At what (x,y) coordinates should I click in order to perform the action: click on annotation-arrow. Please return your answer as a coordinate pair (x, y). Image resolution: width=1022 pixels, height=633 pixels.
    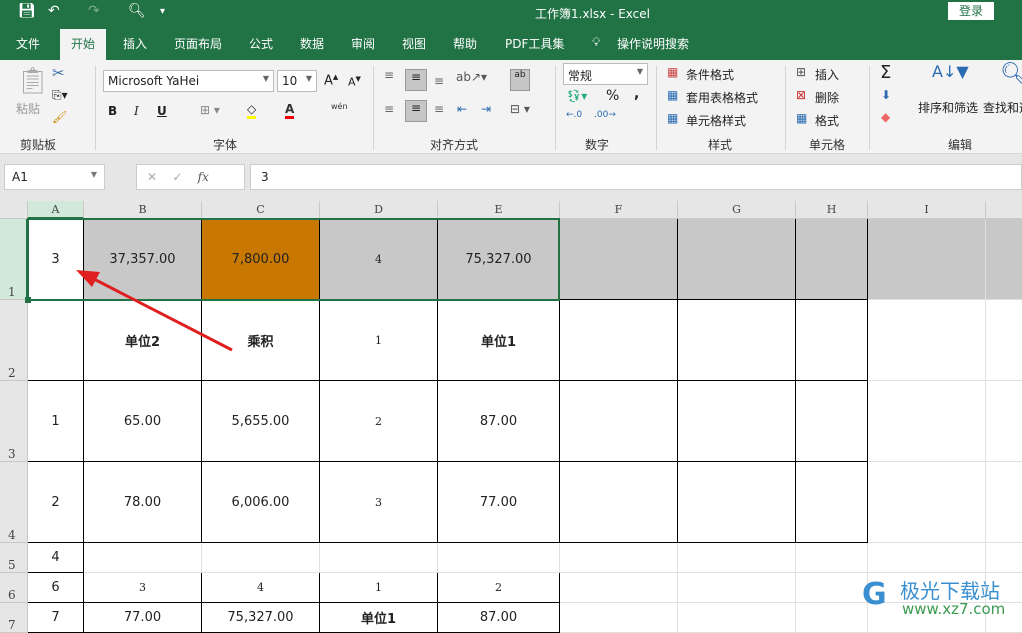
    Looking at the image, I should click on (154, 311).